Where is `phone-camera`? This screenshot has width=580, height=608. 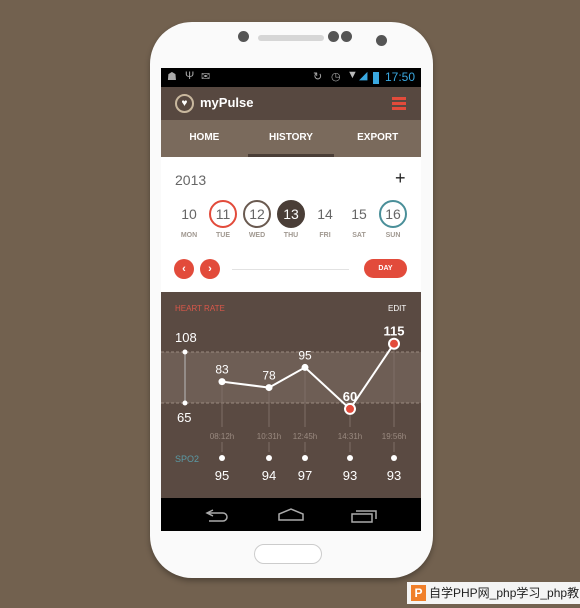 phone-camera is located at coordinates (381, 40).